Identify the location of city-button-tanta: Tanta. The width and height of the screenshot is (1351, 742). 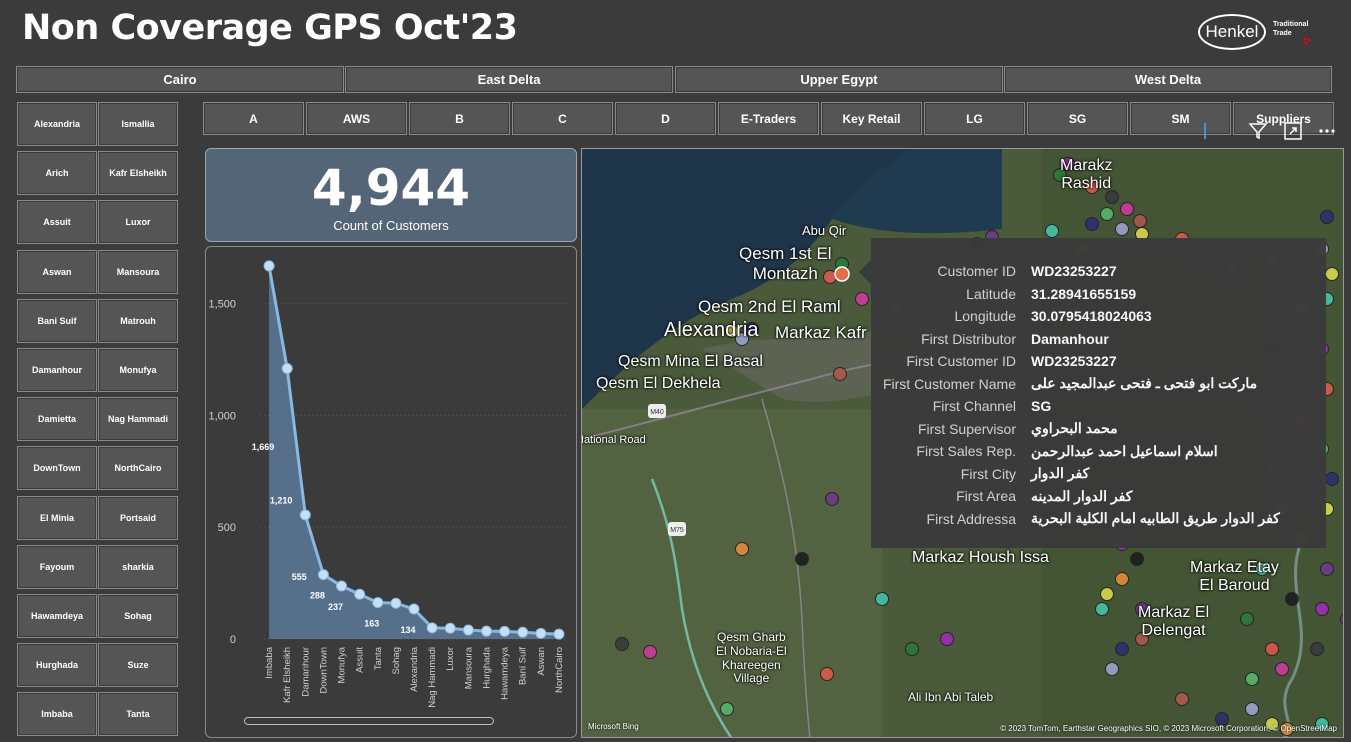
(138, 714).